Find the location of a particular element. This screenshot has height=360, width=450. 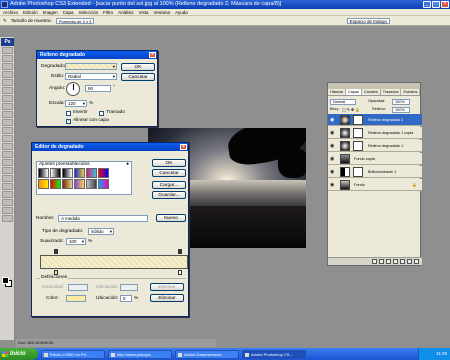

menu-seleccion: Selección is located at coordinates (89, 12).